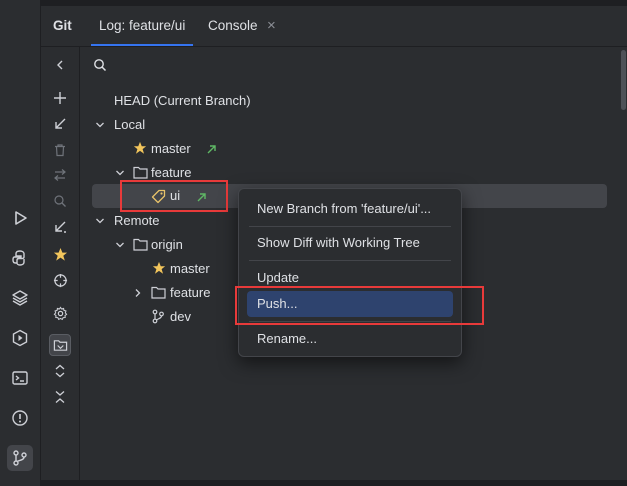 The height and width of the screenshot is (486, 627). I want to click on branch-icon, so click(158, 318).